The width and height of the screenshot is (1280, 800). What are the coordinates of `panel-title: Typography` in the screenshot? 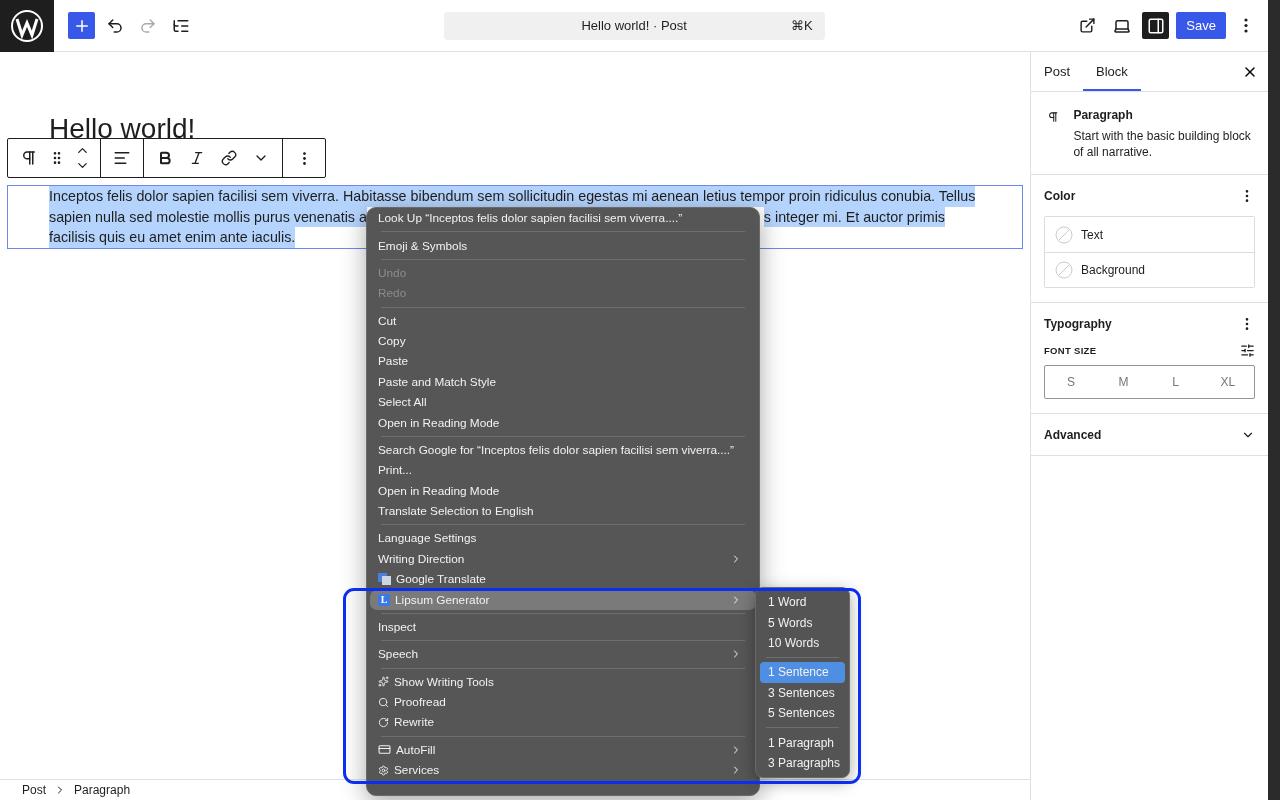 It's located at (1078, 324).